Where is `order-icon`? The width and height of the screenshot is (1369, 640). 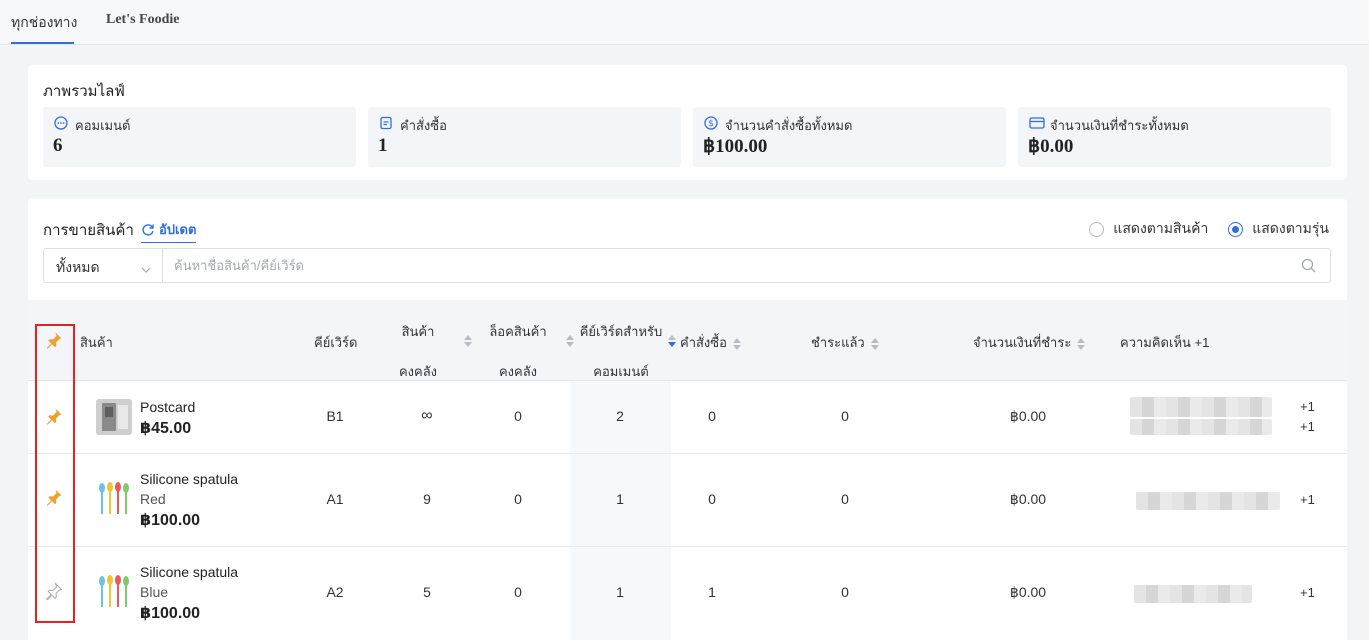
order-icon is located at coordinates (386, 124).